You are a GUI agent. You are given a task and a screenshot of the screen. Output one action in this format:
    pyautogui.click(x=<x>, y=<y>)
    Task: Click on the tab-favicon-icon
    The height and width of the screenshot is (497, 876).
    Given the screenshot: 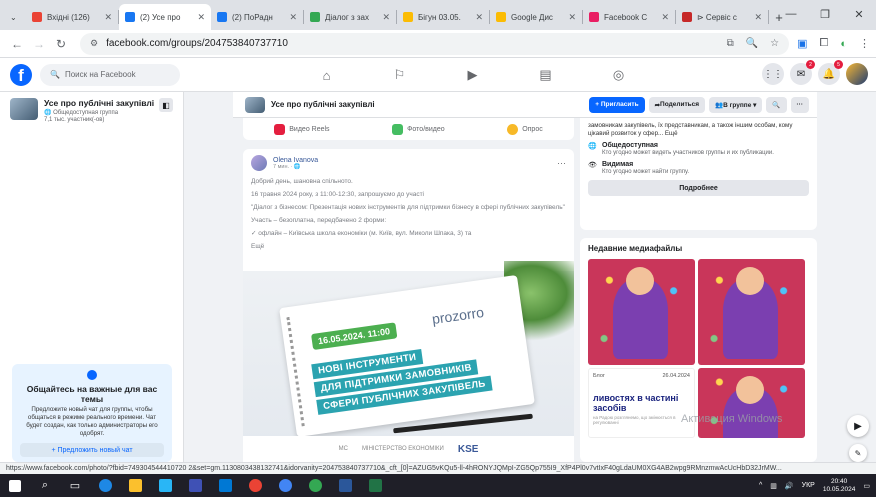 What is the action you would take?
    pyautogui.click(x=501, y=17)
    